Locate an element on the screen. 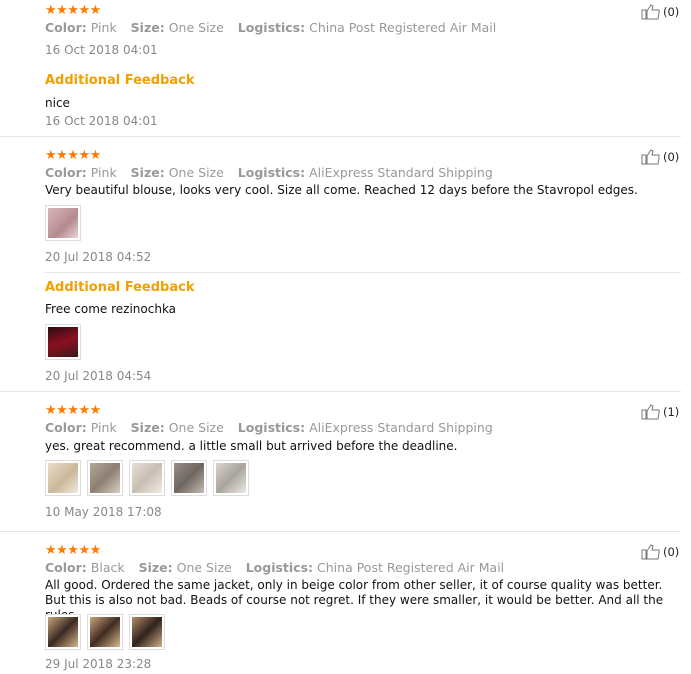 Image resolution: width=691 pixels, height=674 pixels. color-value: Black is located at coordinates (107, 567).